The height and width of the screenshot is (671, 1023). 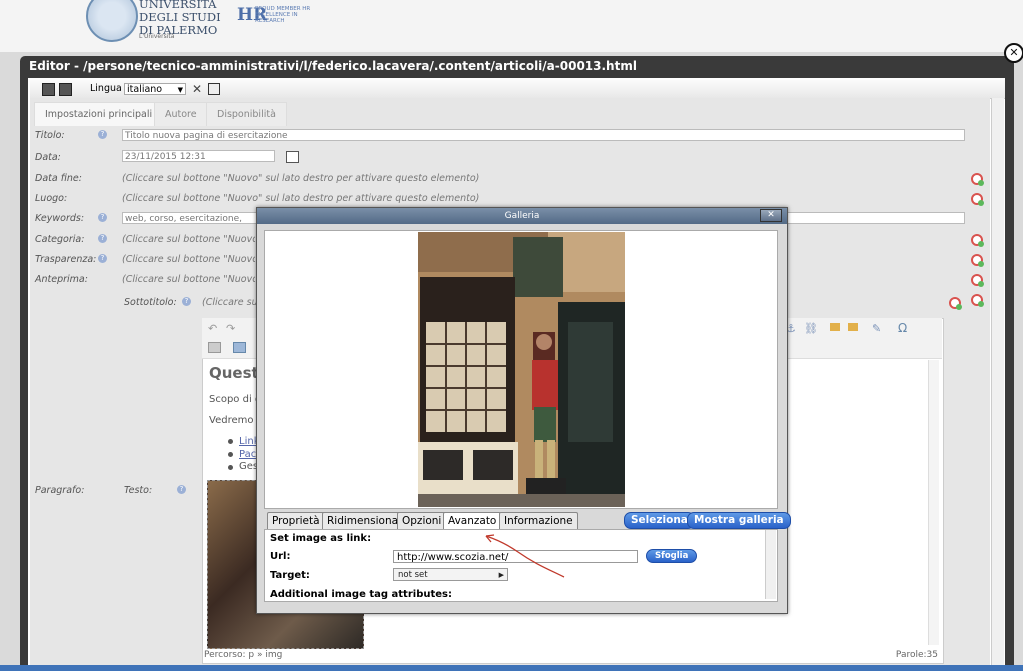 I want to click on tab-impostazioni: Impostazioni principali, so click(x=99, y=114).